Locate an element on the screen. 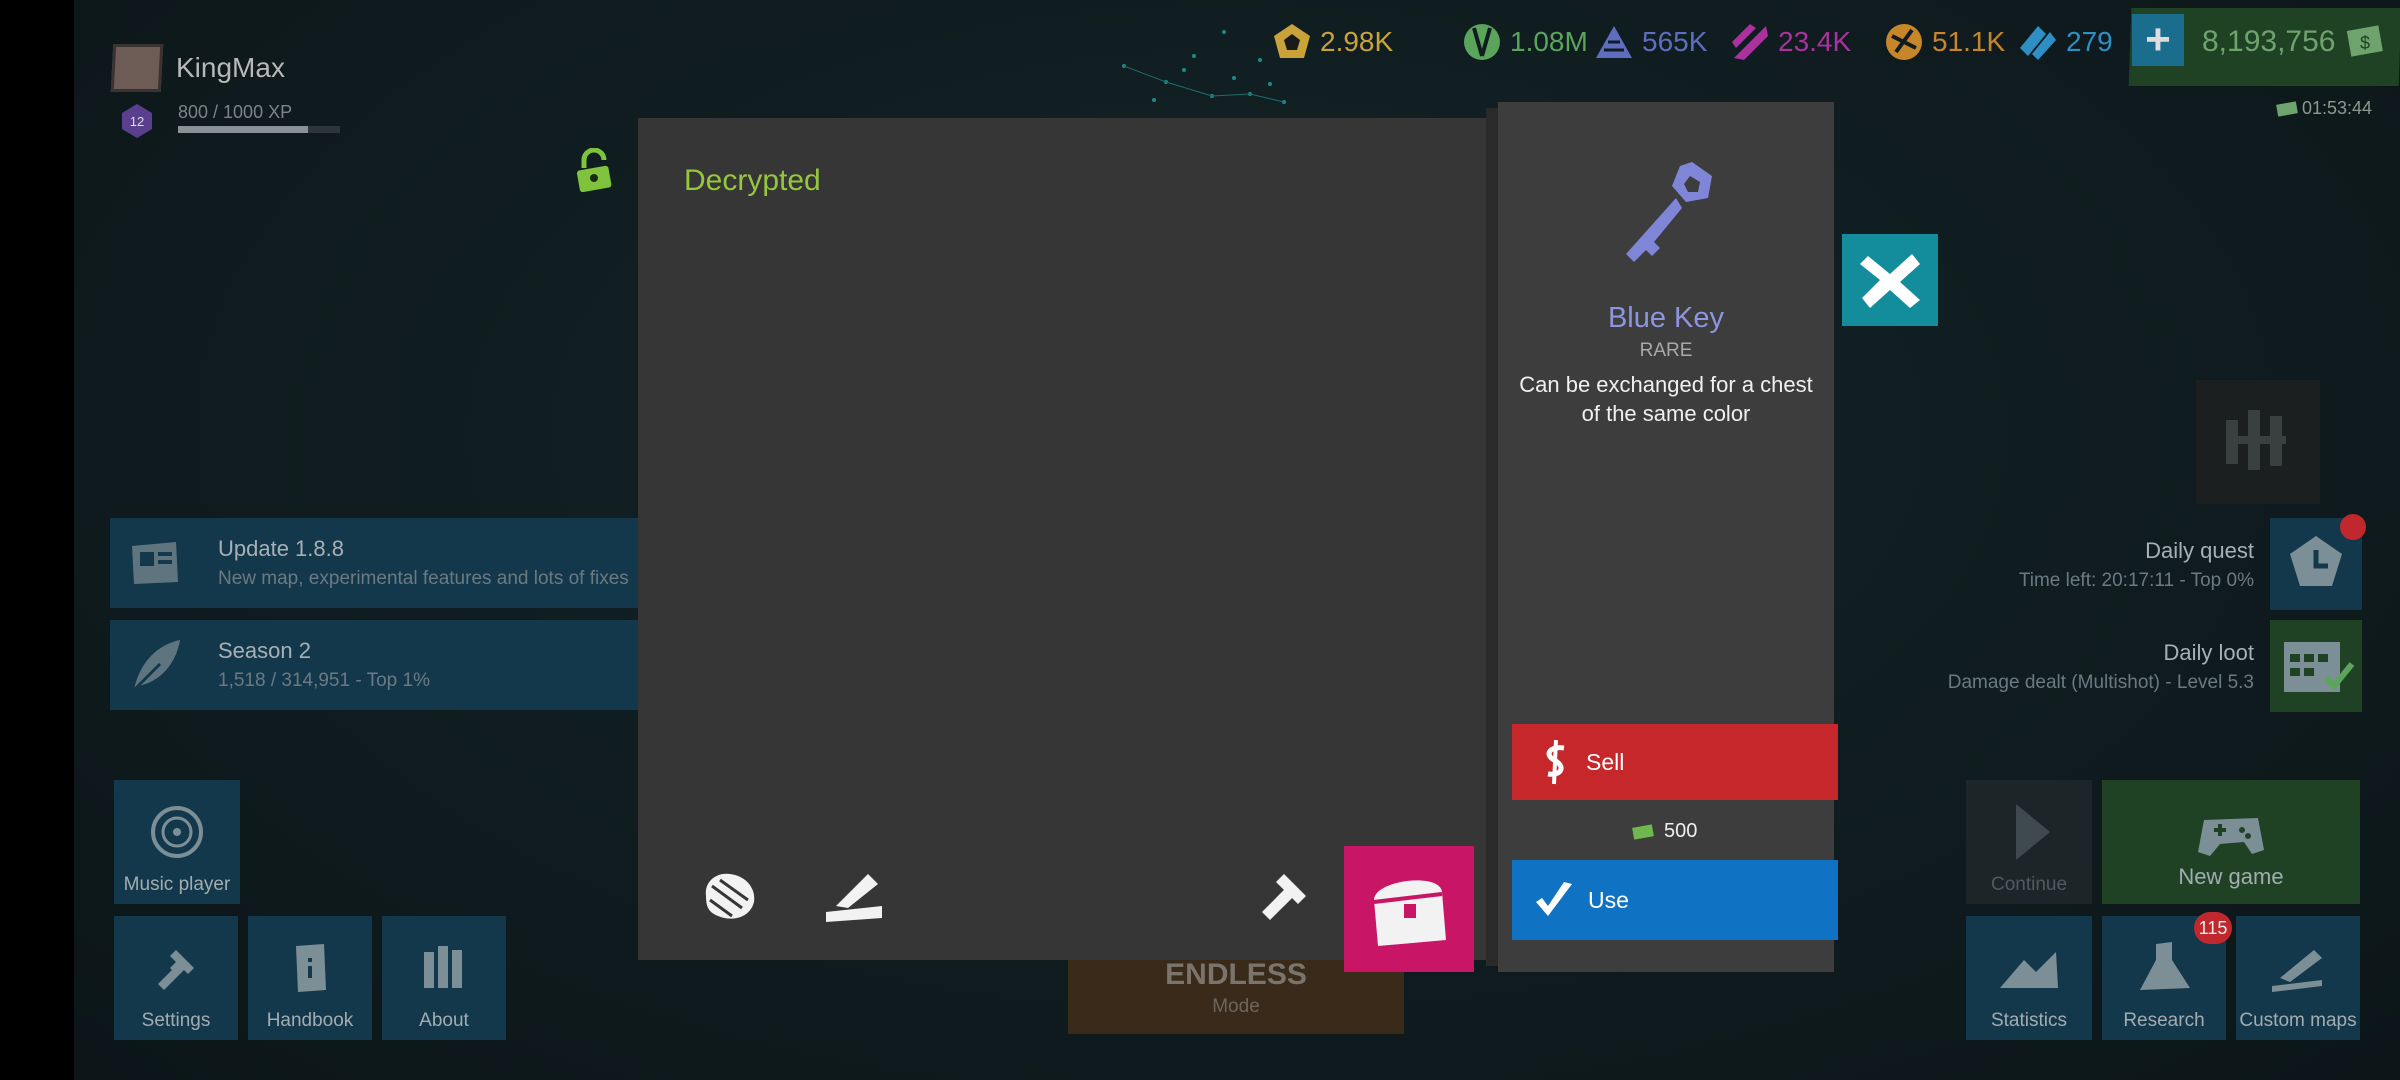 This screenshot has height=1080, width=2400. item-rarity: RARE is located at coordinates (1666, 350).